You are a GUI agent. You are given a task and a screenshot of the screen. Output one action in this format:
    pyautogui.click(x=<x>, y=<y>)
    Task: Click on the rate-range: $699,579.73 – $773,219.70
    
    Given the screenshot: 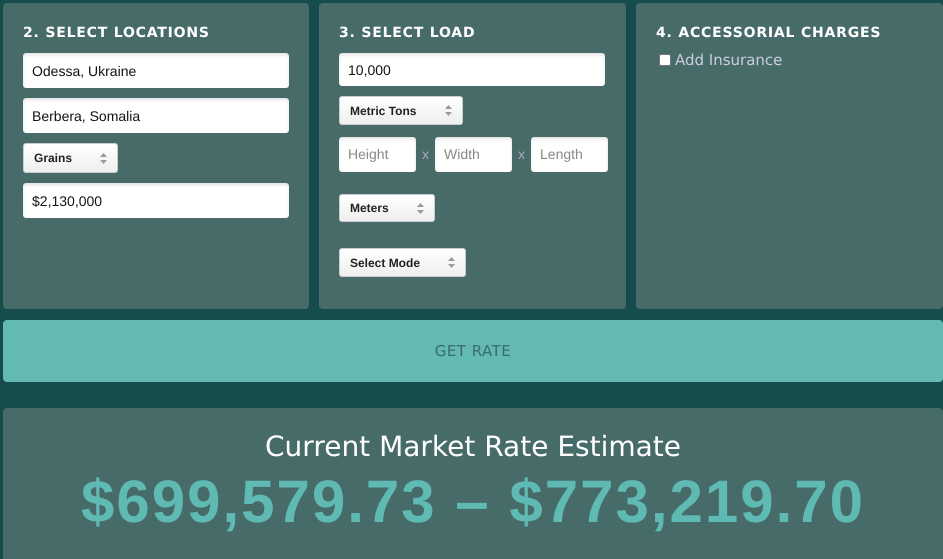 What is the action you would take?
    pyautogui.click(x=473, y=502)
    